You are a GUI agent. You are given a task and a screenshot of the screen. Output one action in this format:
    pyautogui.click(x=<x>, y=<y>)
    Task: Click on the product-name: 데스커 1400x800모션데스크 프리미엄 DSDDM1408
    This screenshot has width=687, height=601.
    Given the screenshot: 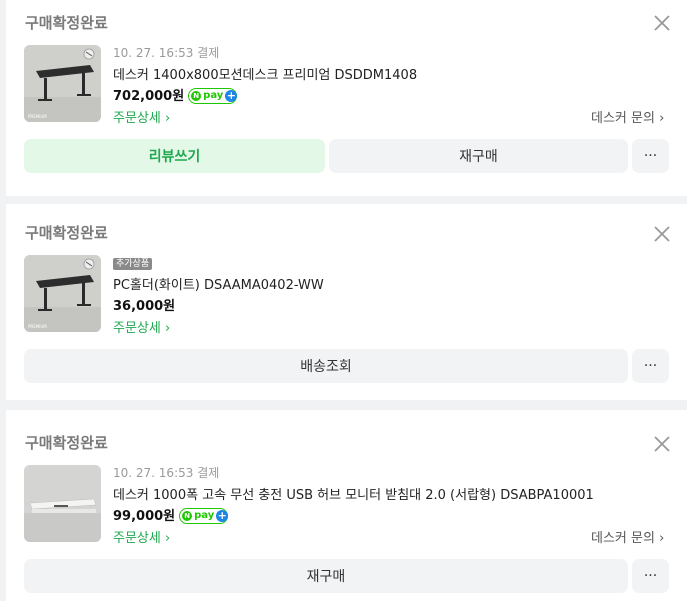 What is the action you would take?
    pyautogui.click(x=265, y=73)
    